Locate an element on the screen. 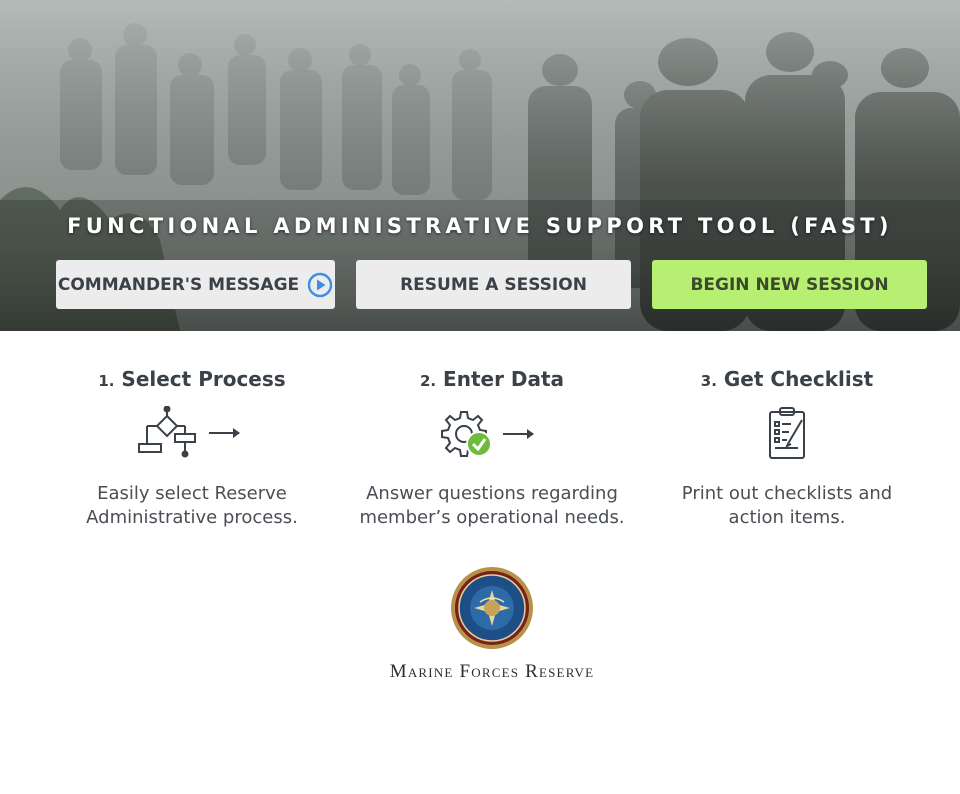  flowchart-arrow-icon is located at coordinates (192, 434).